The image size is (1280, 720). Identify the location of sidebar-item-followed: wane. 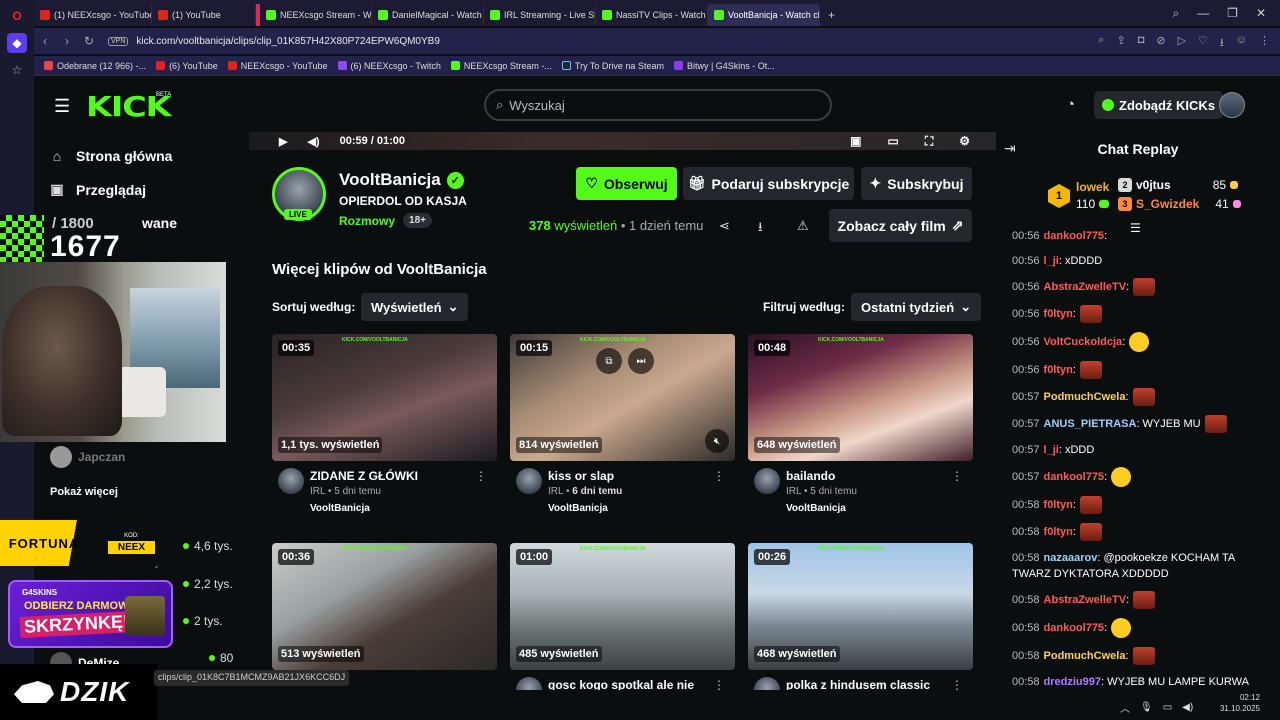
(159, 223).